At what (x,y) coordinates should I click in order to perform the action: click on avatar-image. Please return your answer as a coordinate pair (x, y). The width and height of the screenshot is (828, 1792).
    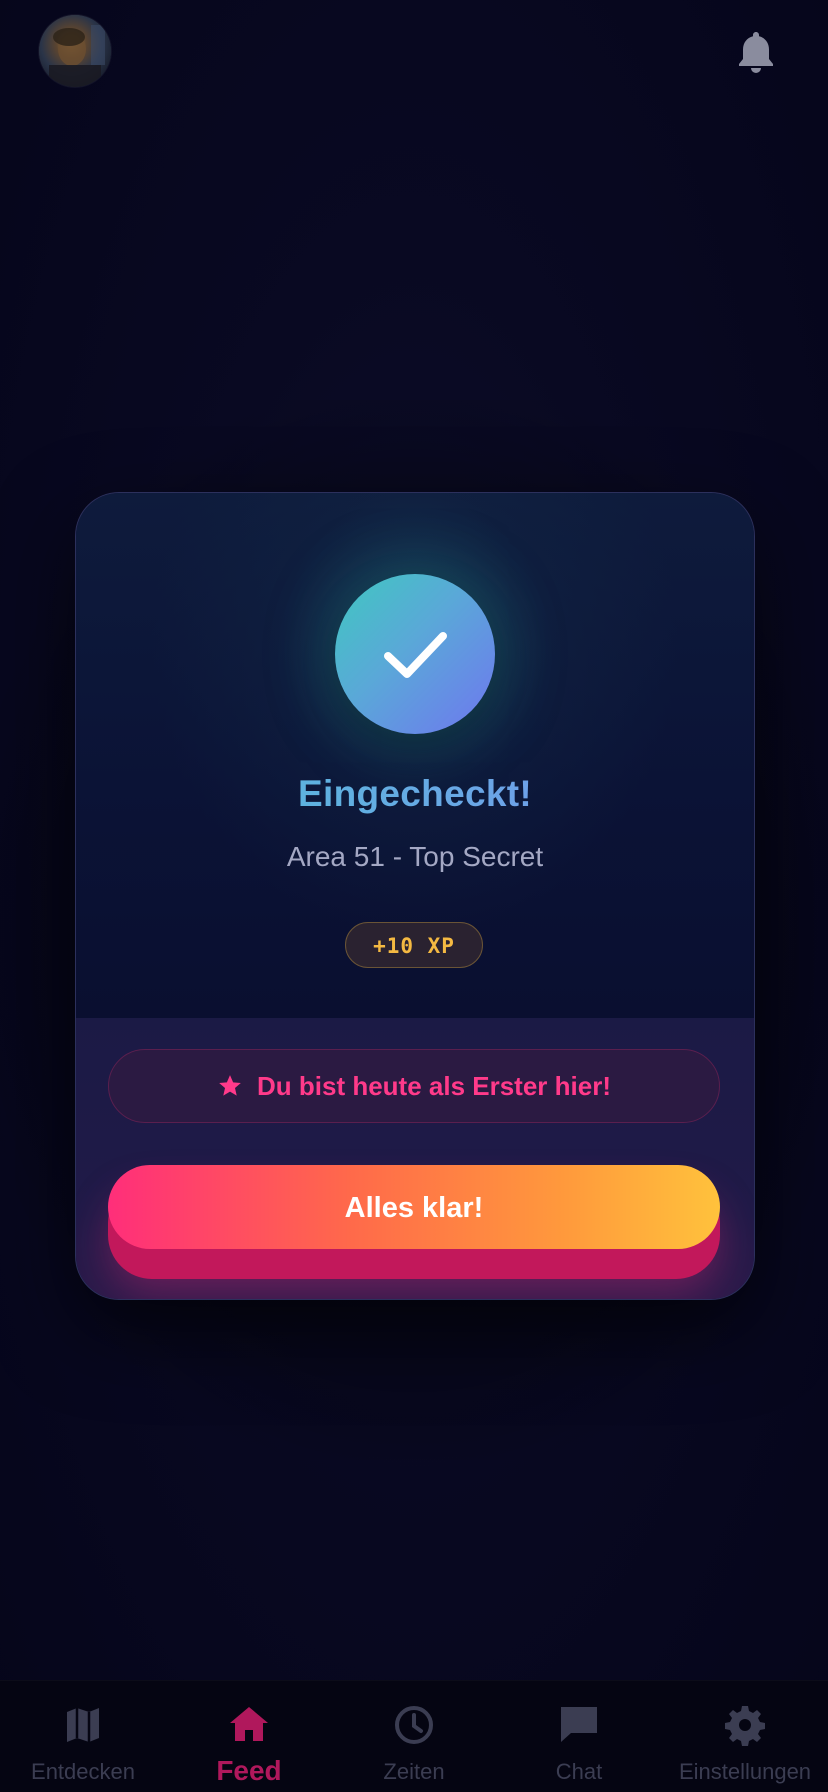
    Looking at the image, I should click on (75, 51).